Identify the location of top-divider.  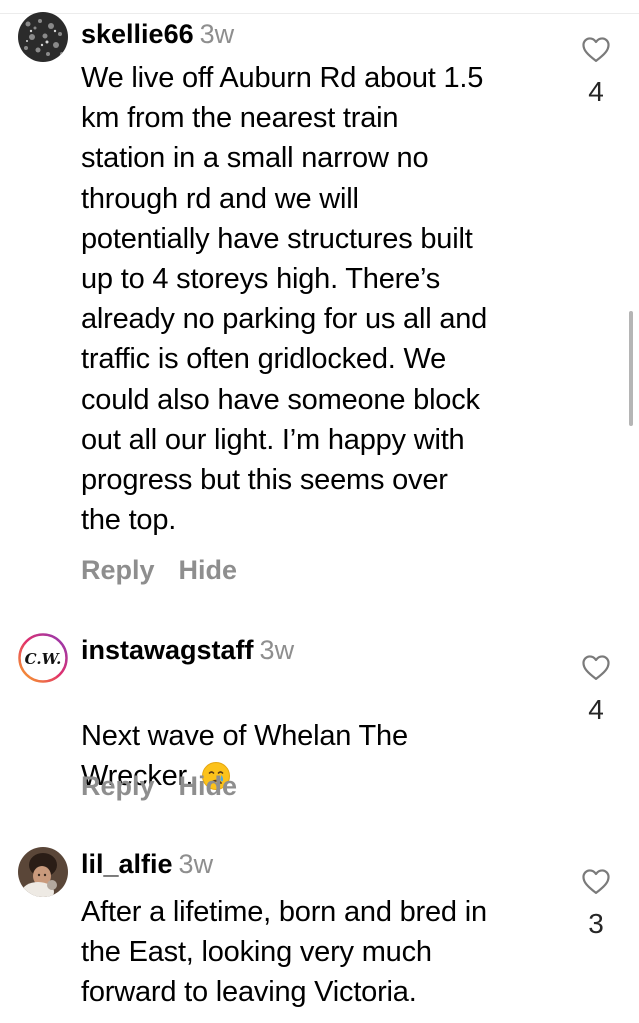
(319, 13).